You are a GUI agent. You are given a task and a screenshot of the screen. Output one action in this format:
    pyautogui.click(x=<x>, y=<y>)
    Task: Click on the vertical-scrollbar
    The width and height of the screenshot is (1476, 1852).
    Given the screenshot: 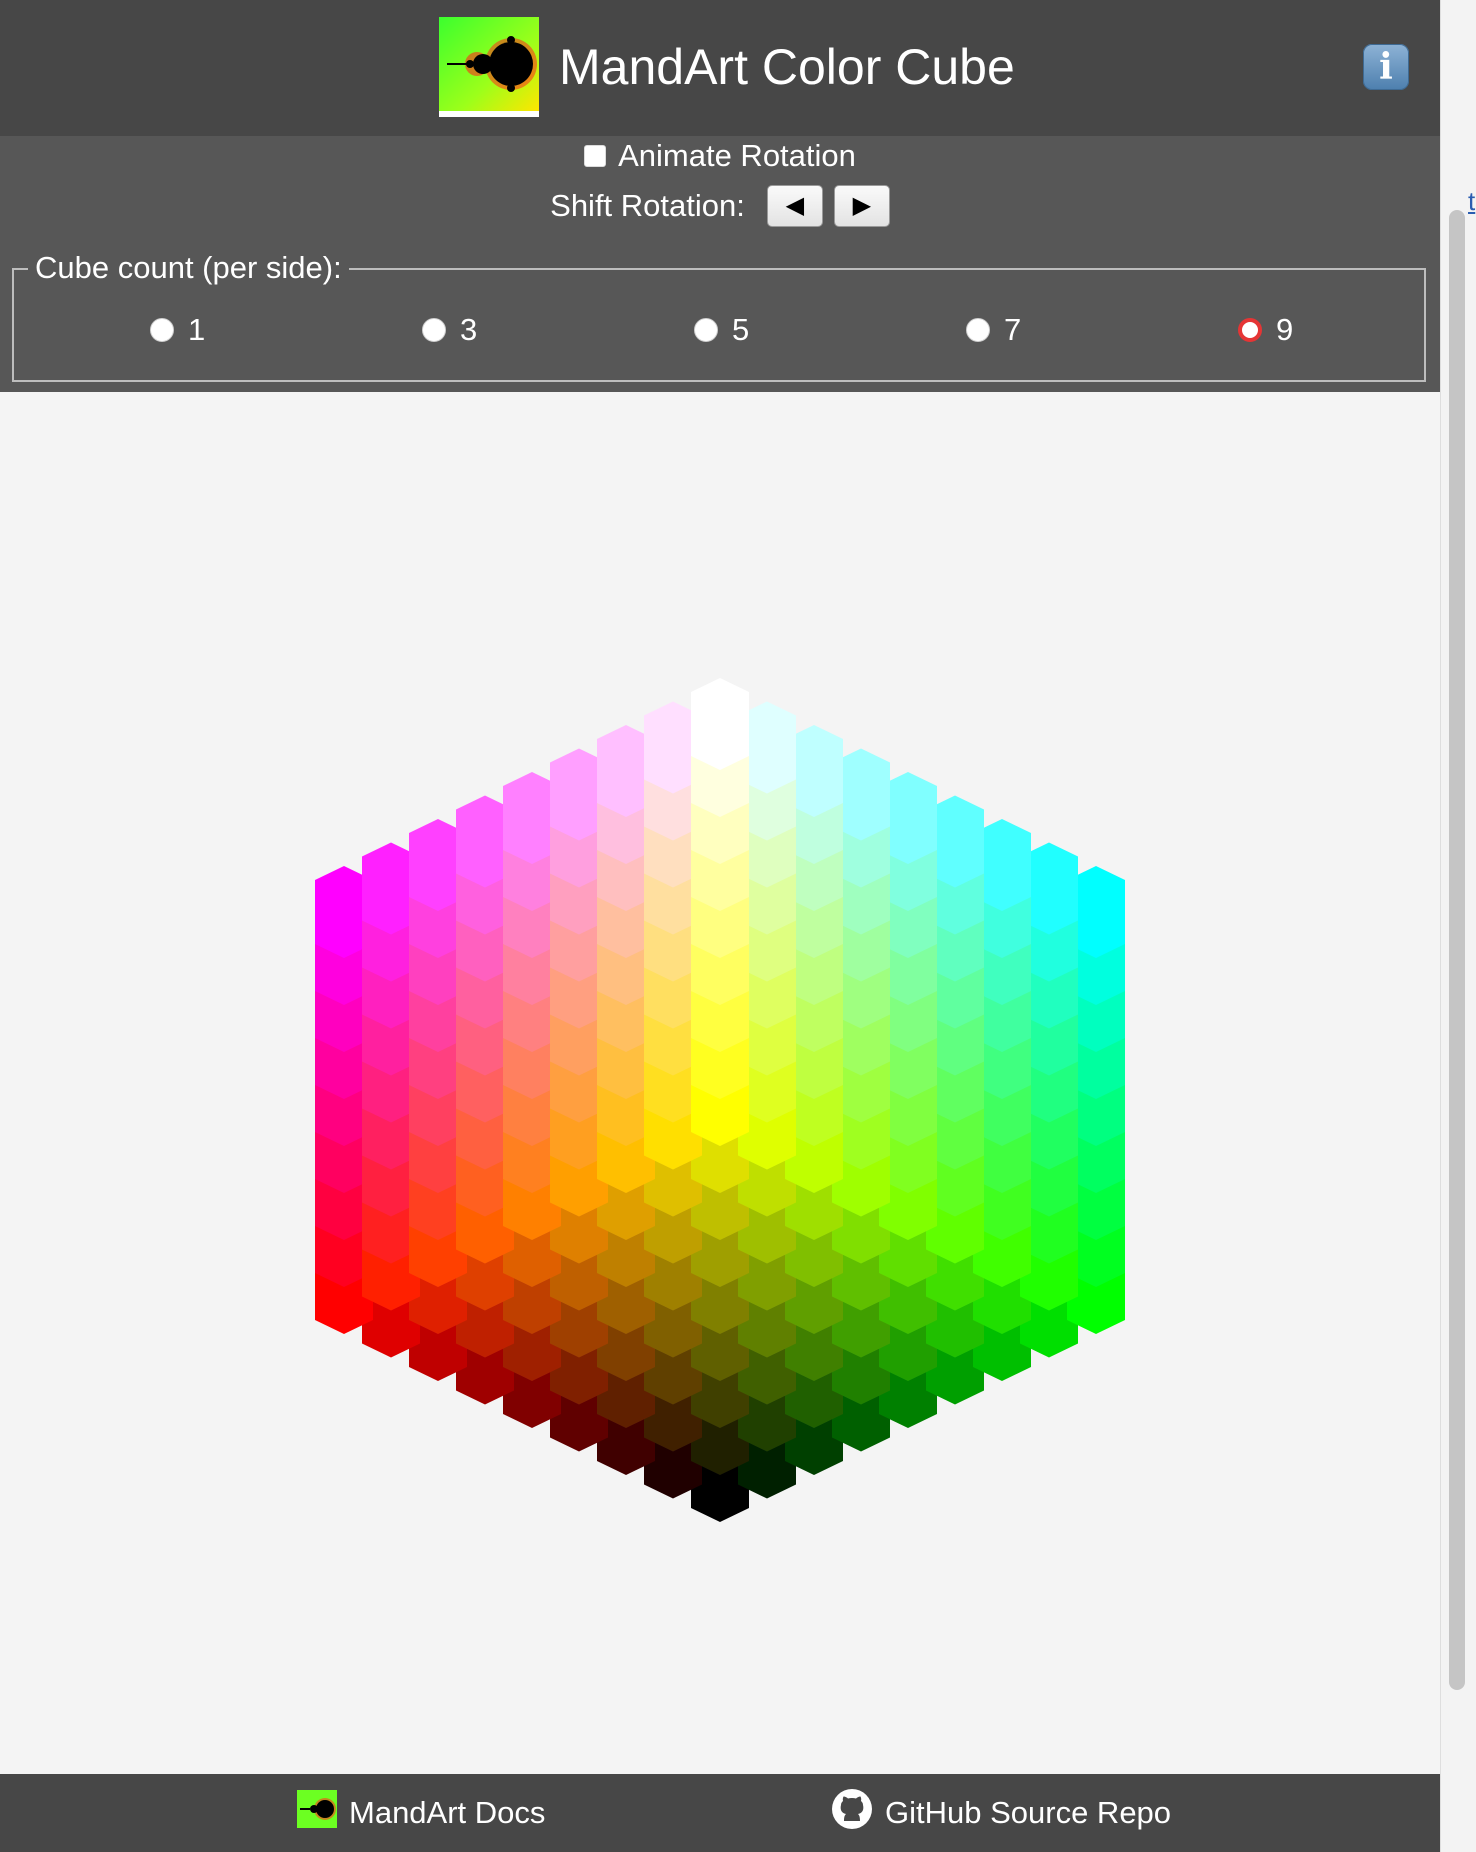 What is the action you would take?
    pyautogui.click(x=1458, y=926)
    